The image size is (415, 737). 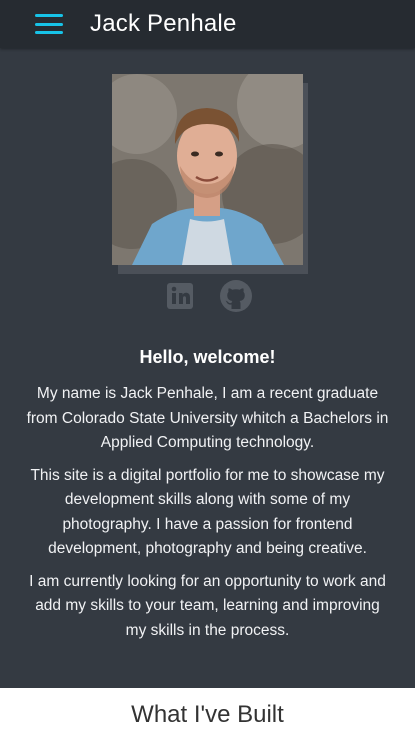 I want to click on site-title: Jack Penhale, so click(x=163, y=24).